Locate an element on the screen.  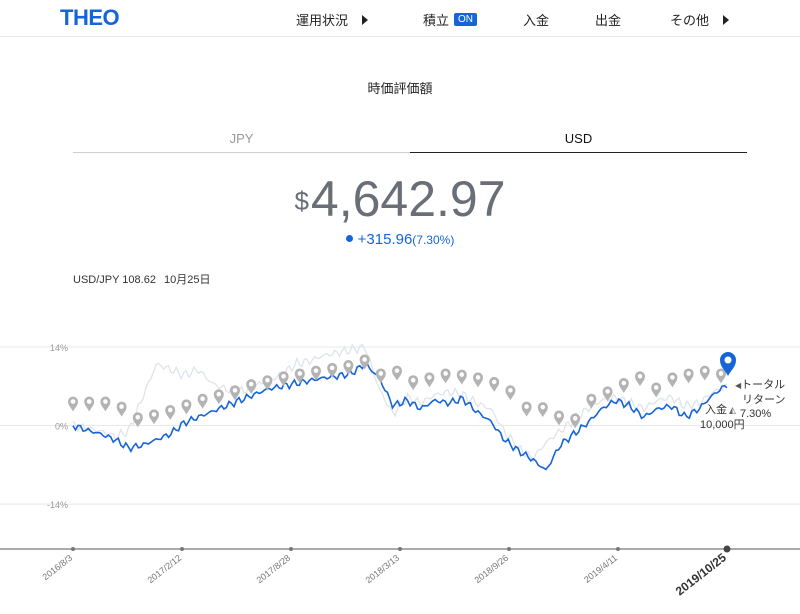
total-return-label-line2: リターン is located at coordinates (764, 400).